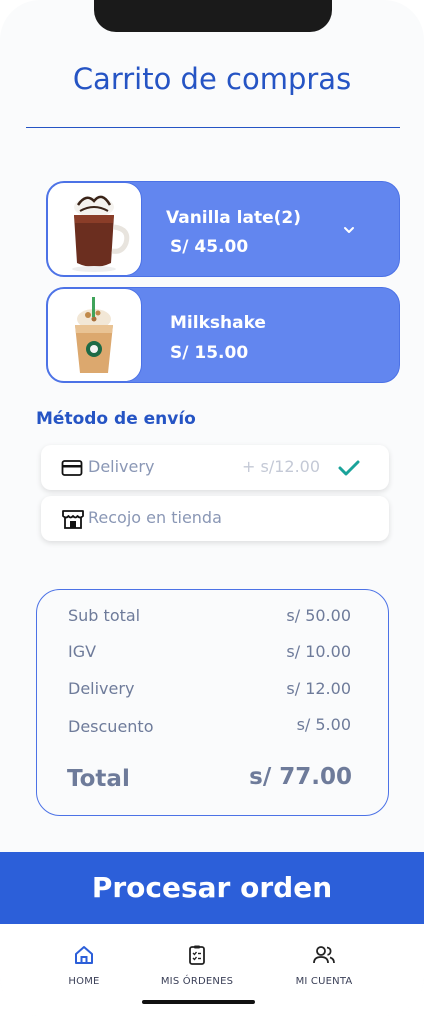  What do you see at coordinates (324, 981) in the screenshot?
I see `tab-label: MI CUENTA` at bounding box center [324, 981].